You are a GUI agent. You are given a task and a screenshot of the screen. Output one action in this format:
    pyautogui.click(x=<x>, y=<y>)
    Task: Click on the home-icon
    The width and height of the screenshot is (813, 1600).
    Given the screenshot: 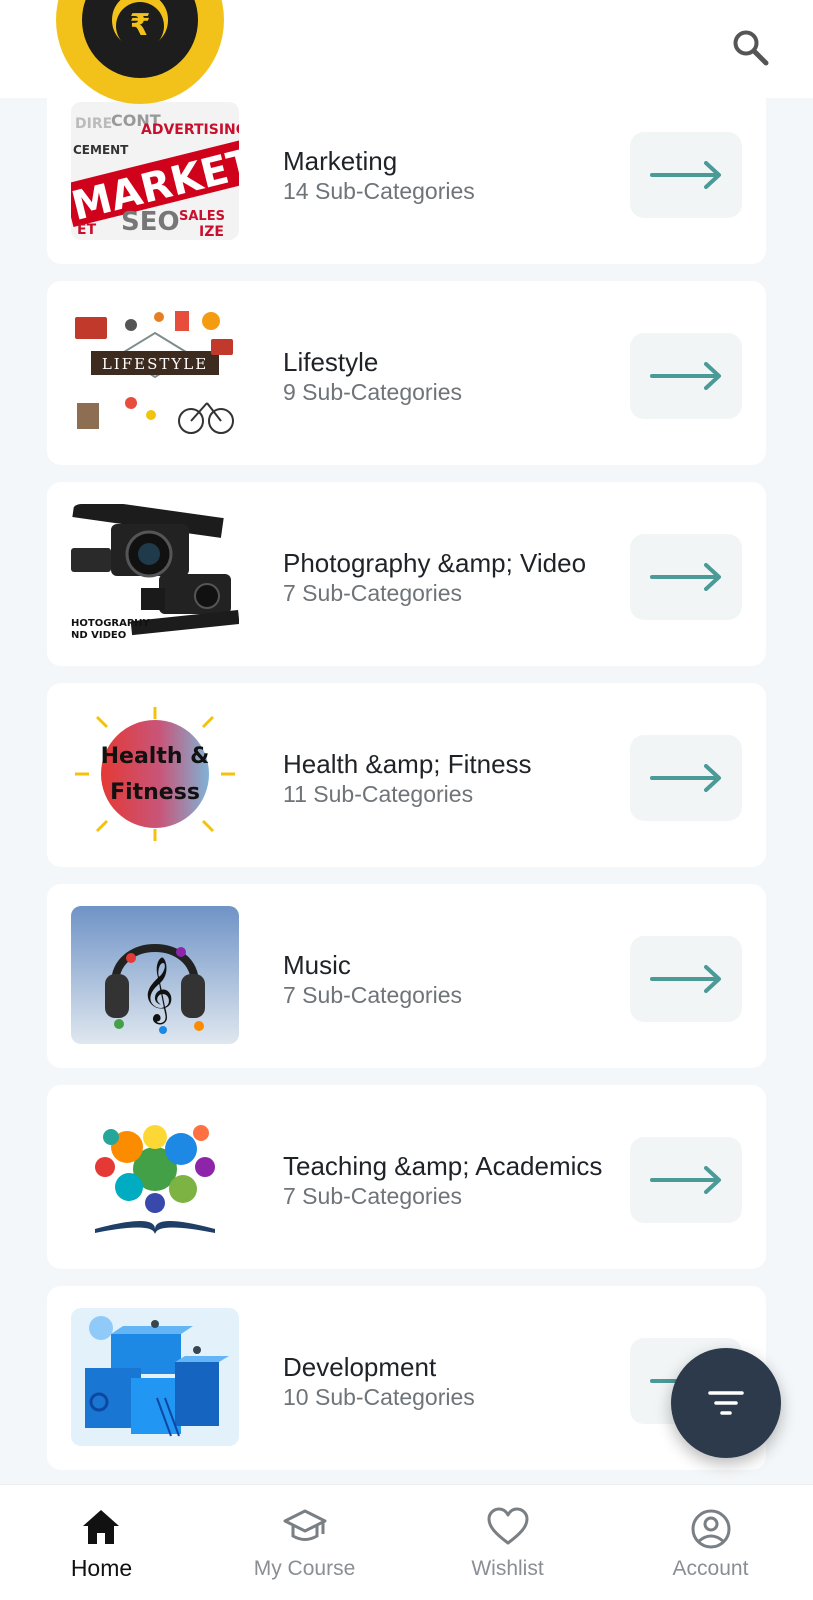 What is the action you would take?
    pyautogui.click(x=101, y=1527)
    